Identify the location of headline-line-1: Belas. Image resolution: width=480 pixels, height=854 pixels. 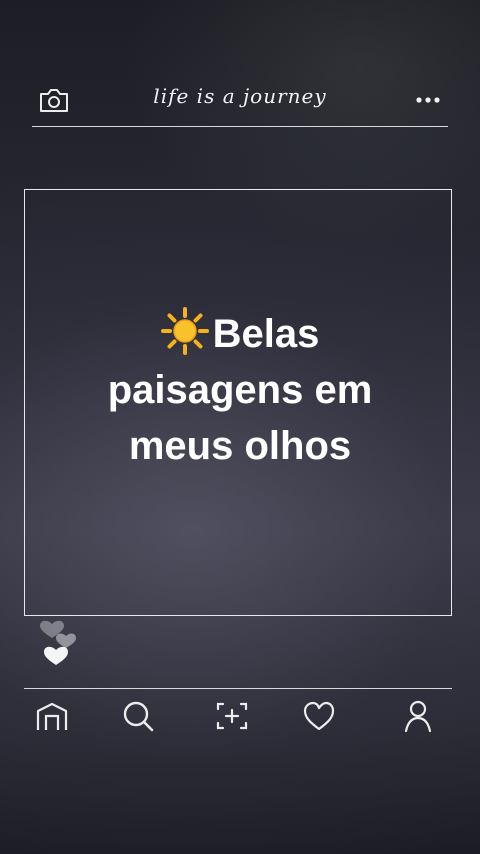
(240, 334).